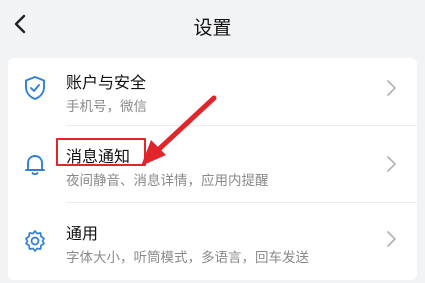 Image resolution: width=425 pixels, height=283 pixels. Describe the element at coordinates (82, 233) in the screenshot. I see `settings-item-title: 通用` at that location.